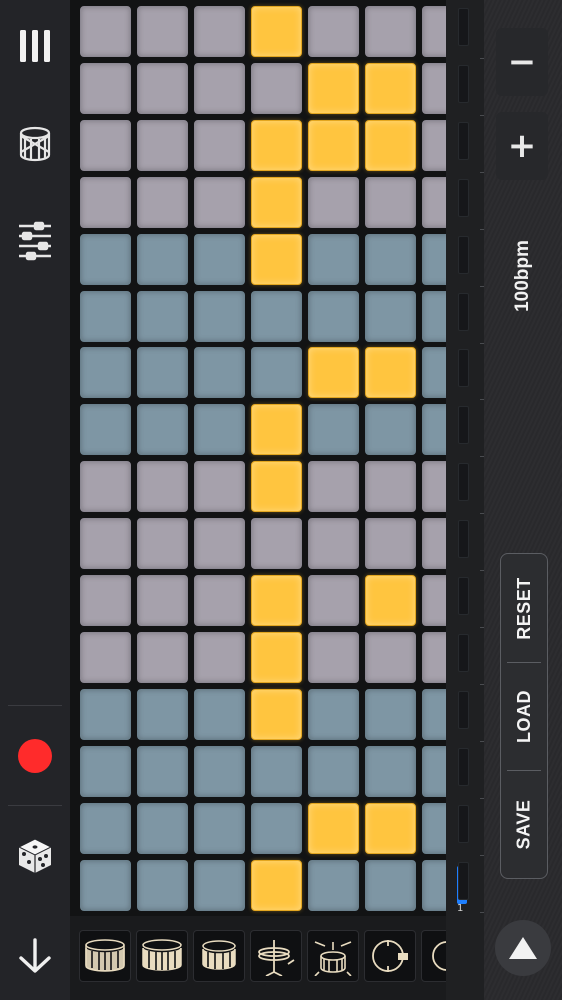 This screenshot has width=562, height=1000. I want to click on step-pad-r4-c5, so click(333, 202).